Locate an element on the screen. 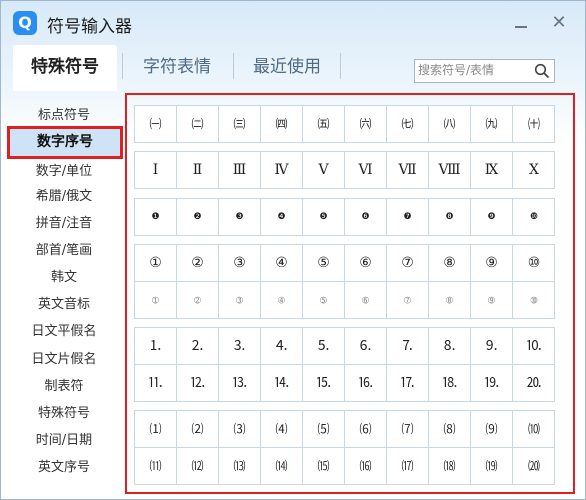  symbol-cell: ⑧ is located at coordinates (450, 263).